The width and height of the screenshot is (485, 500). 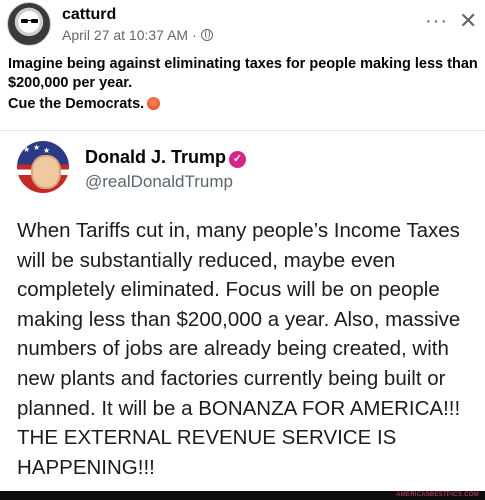 What do you see at coordinates (46, 172) in the screenshot?
I see `portrait-face` at bounding box center [46, 172].